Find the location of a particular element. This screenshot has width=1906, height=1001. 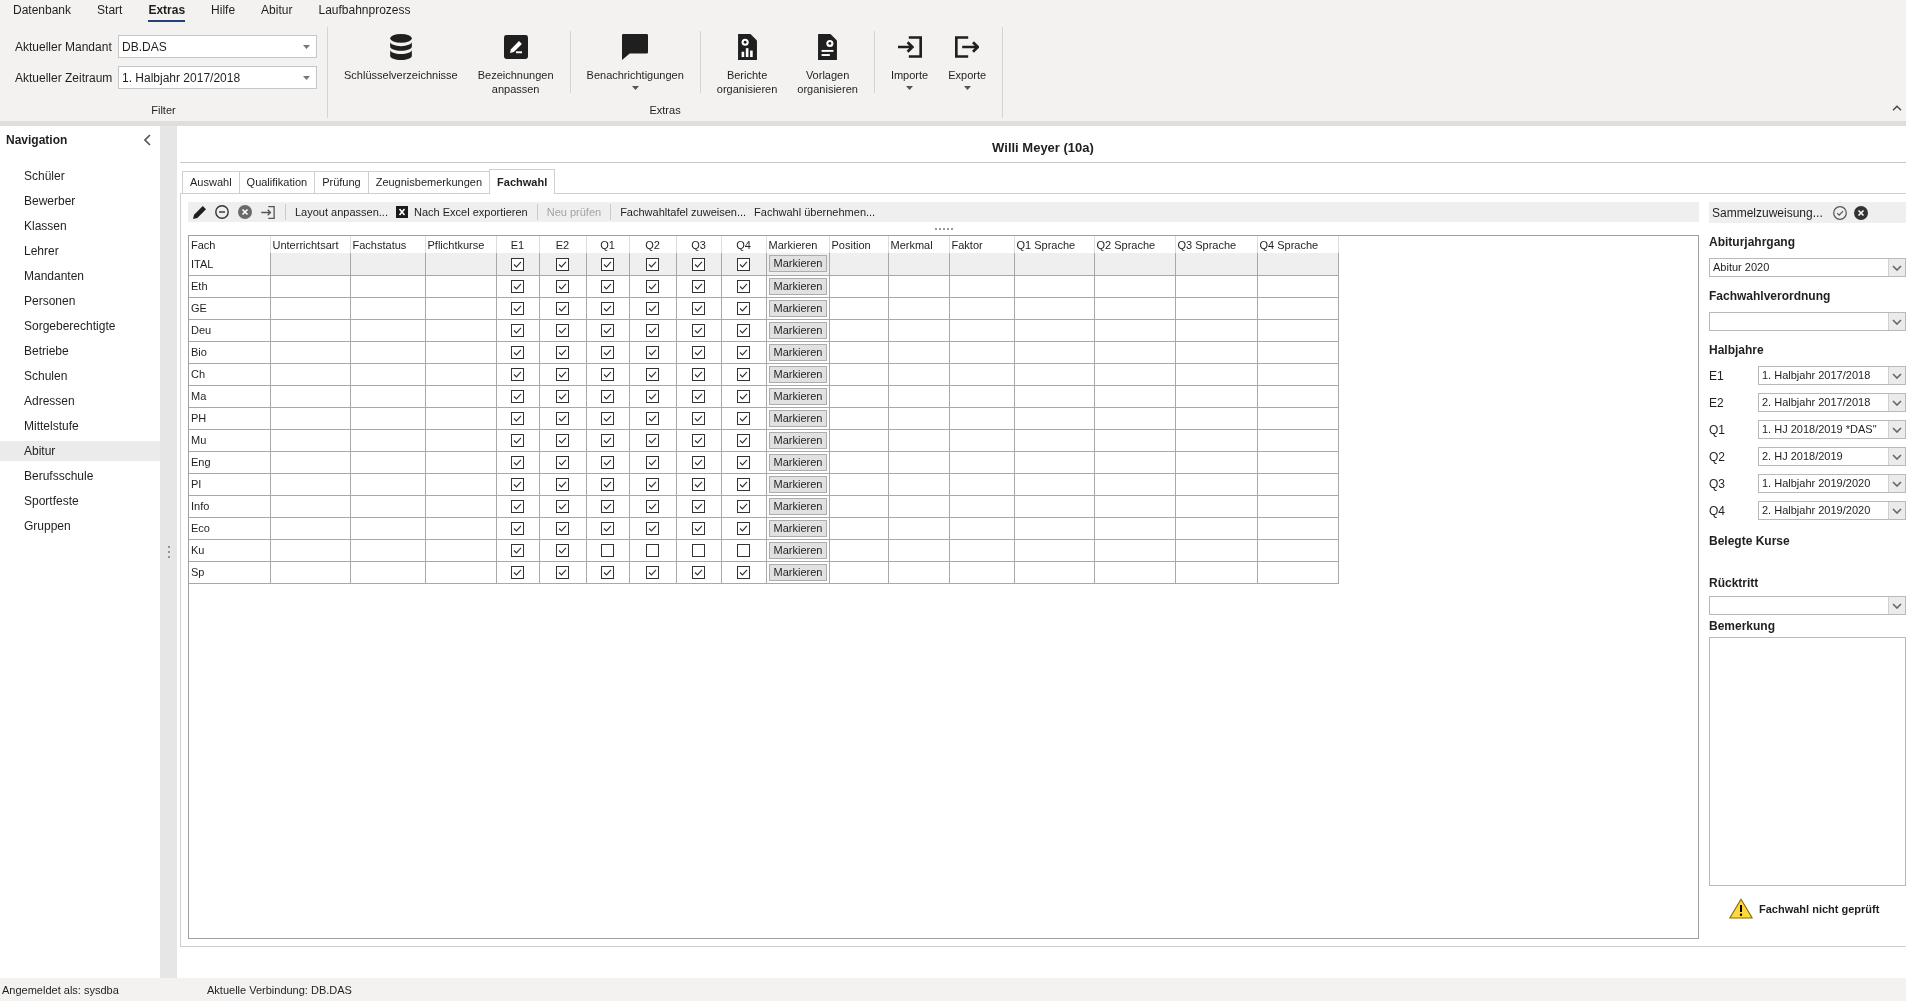

dropdown: 1. Halbjahr 2017/2018 is located at coordinates (217, 77).